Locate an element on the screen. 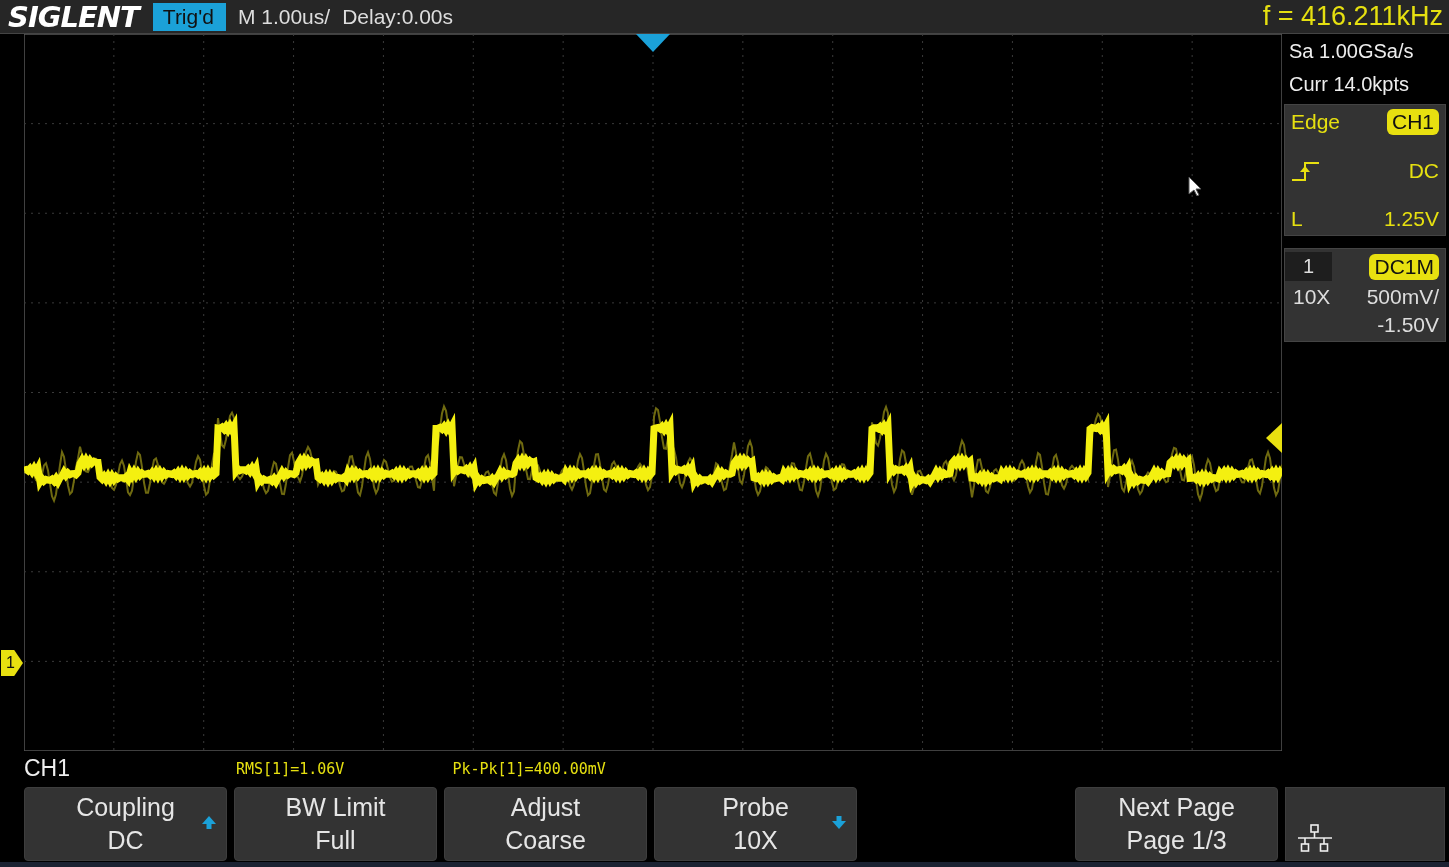 Image resolution: width=1449 pixels, height=867 pixels. trigger-panel: Edge CH1 DC L 1.25V is located at coordinates (1365, 170).